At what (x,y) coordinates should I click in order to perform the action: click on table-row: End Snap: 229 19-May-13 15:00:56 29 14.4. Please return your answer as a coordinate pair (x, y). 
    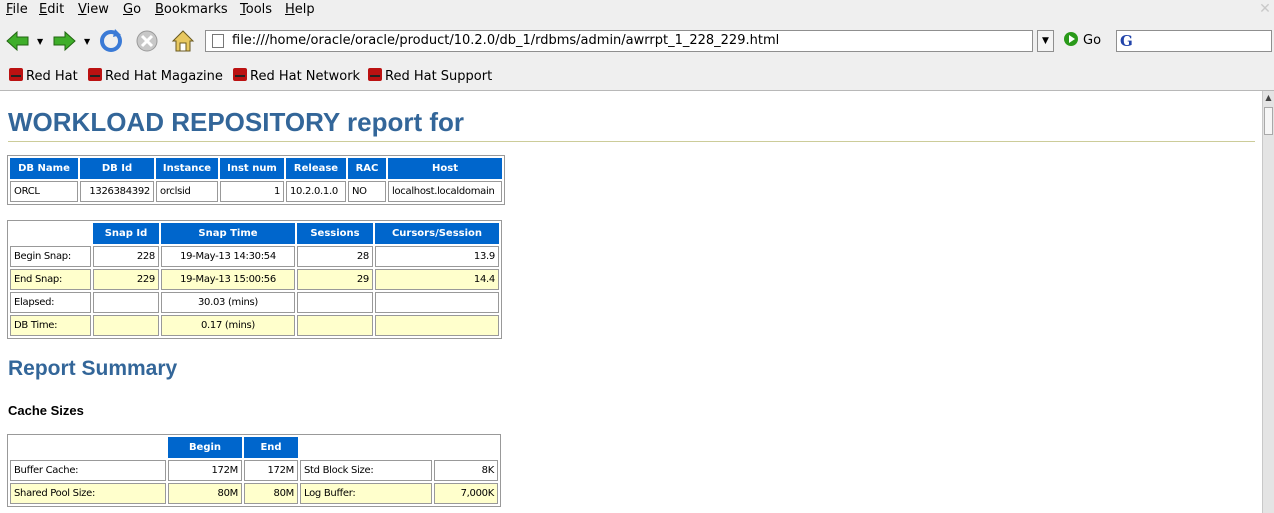
    Looking at the image, I should click on (254, 279).